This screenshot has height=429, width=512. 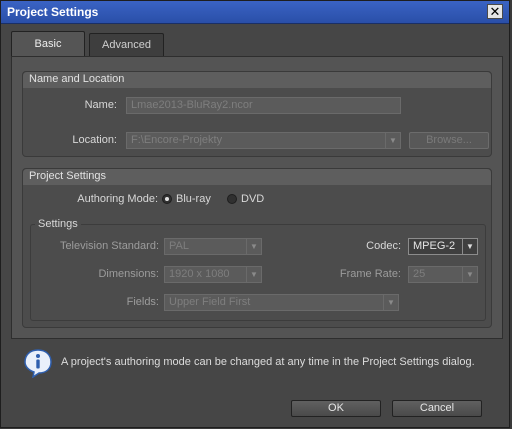 What do you see at coordinates (94, 140) in the screenshot?
I see `location-label: Location:` at bounding box center [94, 140].